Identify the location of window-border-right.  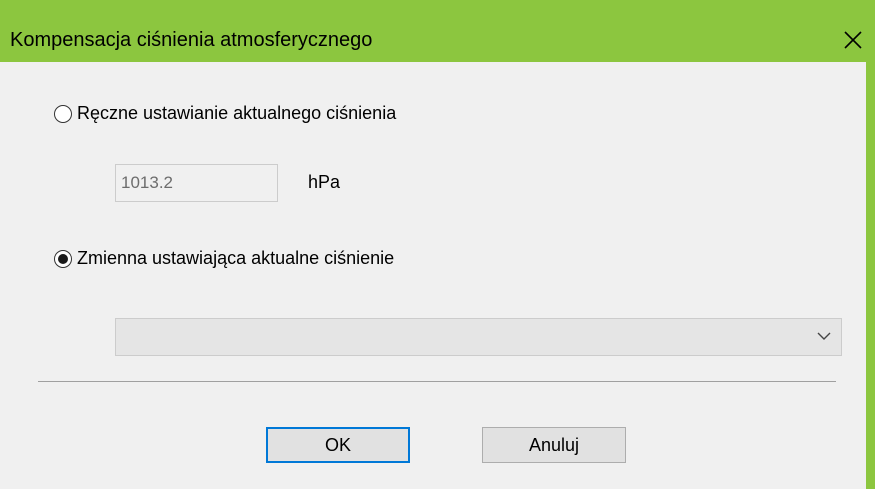
(870, 275).